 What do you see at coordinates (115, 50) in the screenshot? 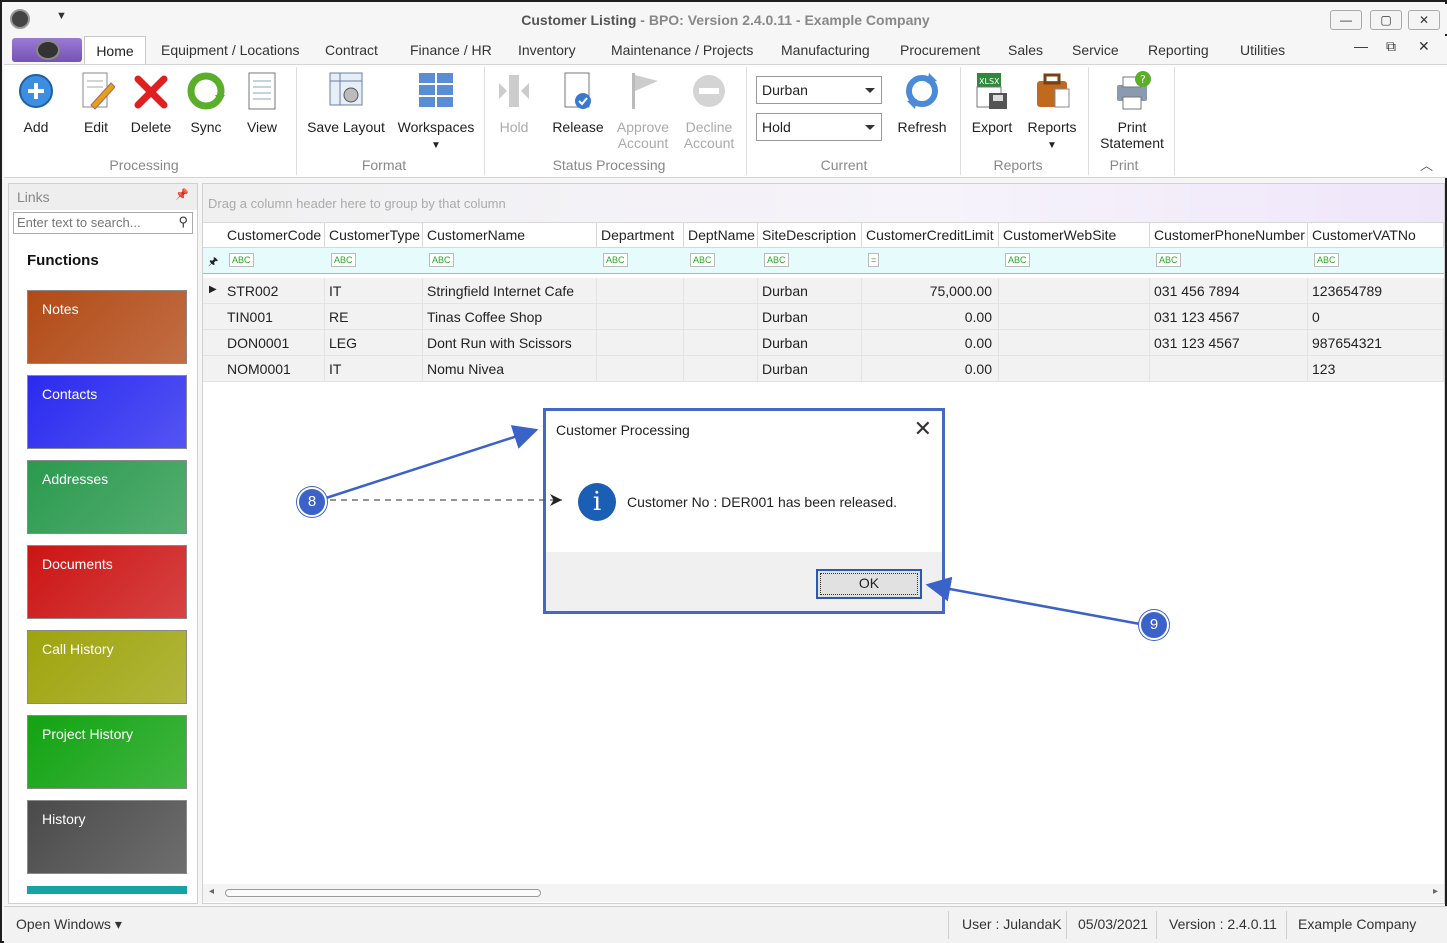
I see `tab-home: Home` at bounding box center [115, 50].